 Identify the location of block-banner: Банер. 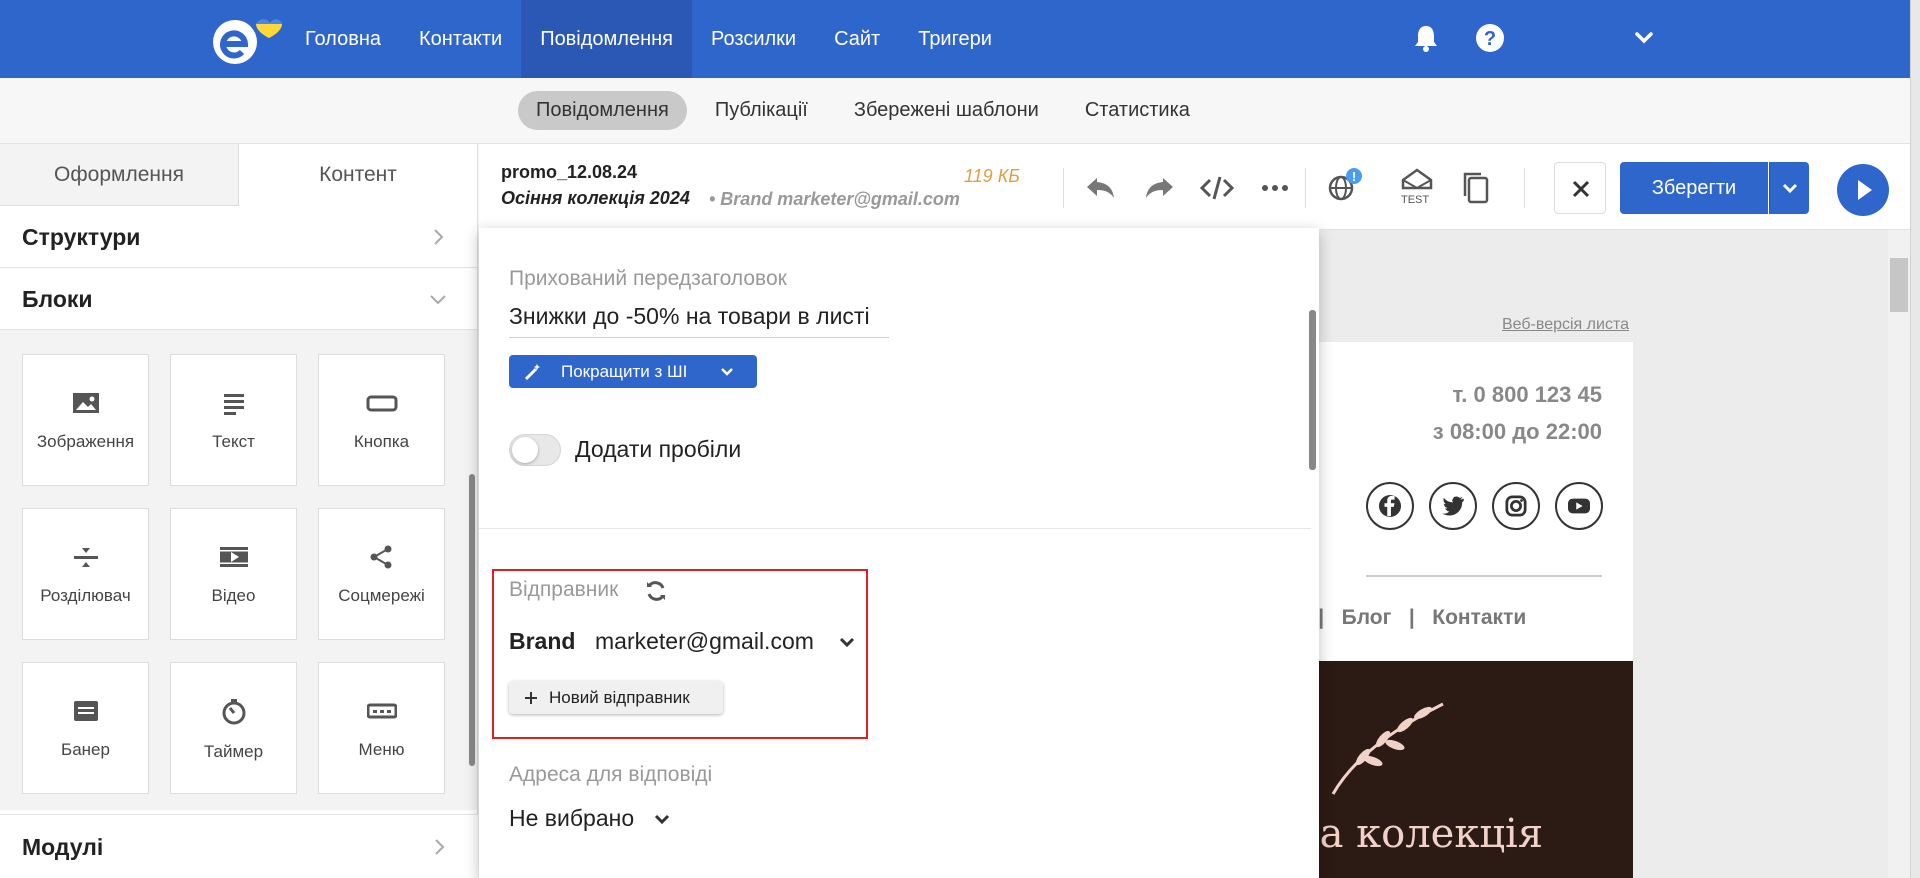
(85, 728).